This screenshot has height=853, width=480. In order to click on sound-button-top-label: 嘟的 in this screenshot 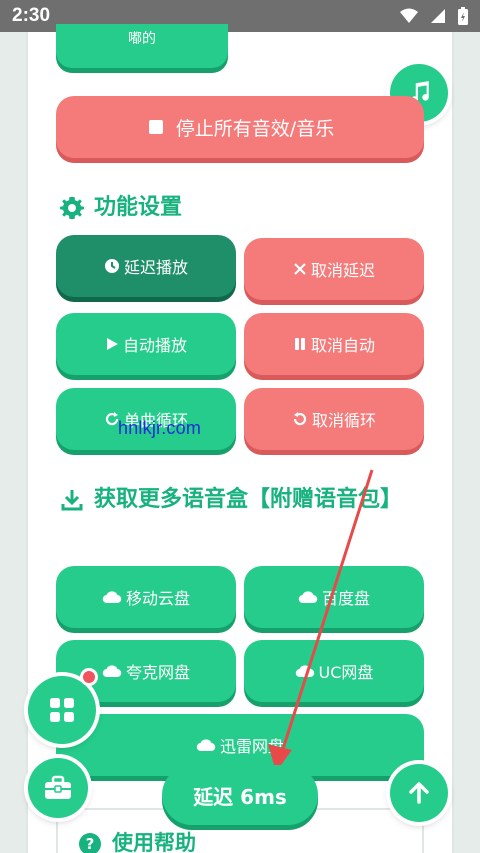, I will do `click(142, 39)`.